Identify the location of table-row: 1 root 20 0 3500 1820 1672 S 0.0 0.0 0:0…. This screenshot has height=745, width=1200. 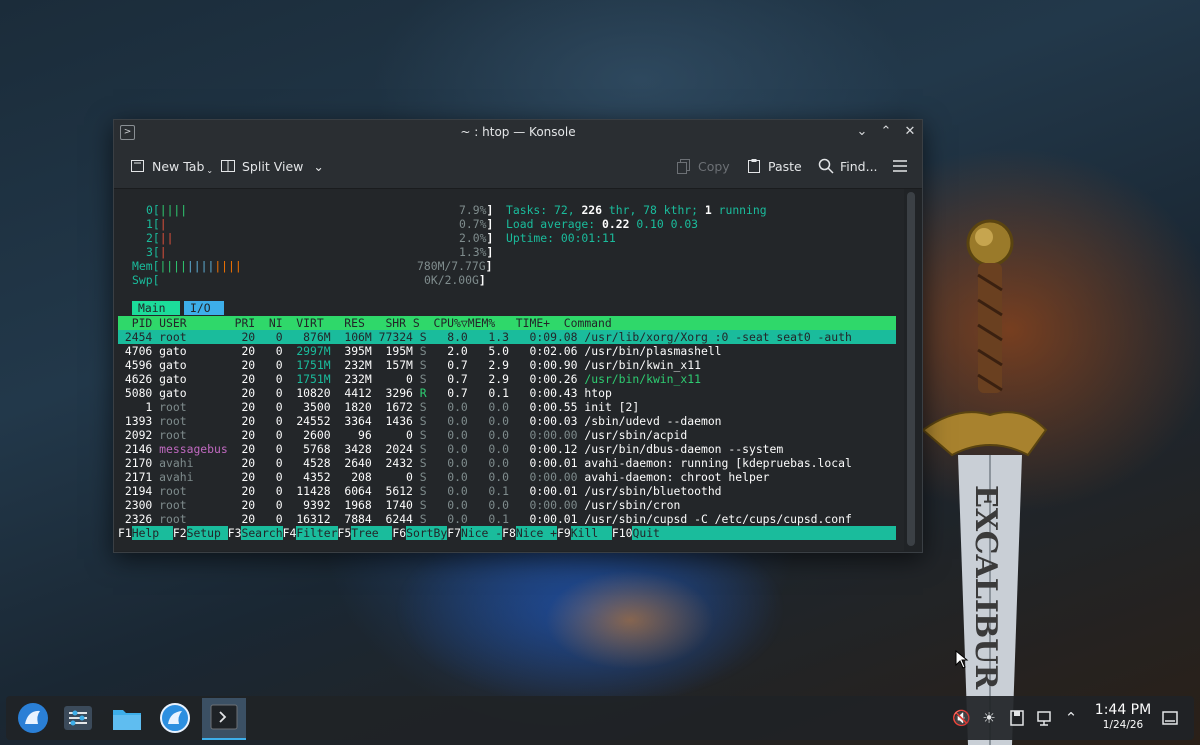
(378, 407).